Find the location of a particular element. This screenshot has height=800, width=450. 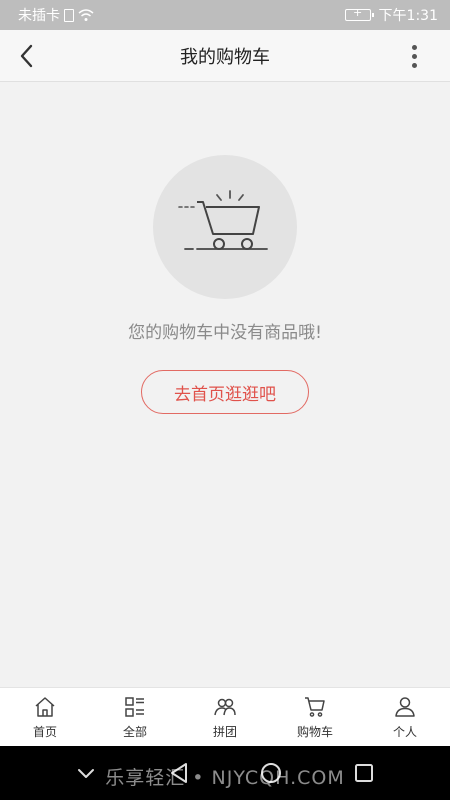

sim-icon is located at coordinates (69, 15).